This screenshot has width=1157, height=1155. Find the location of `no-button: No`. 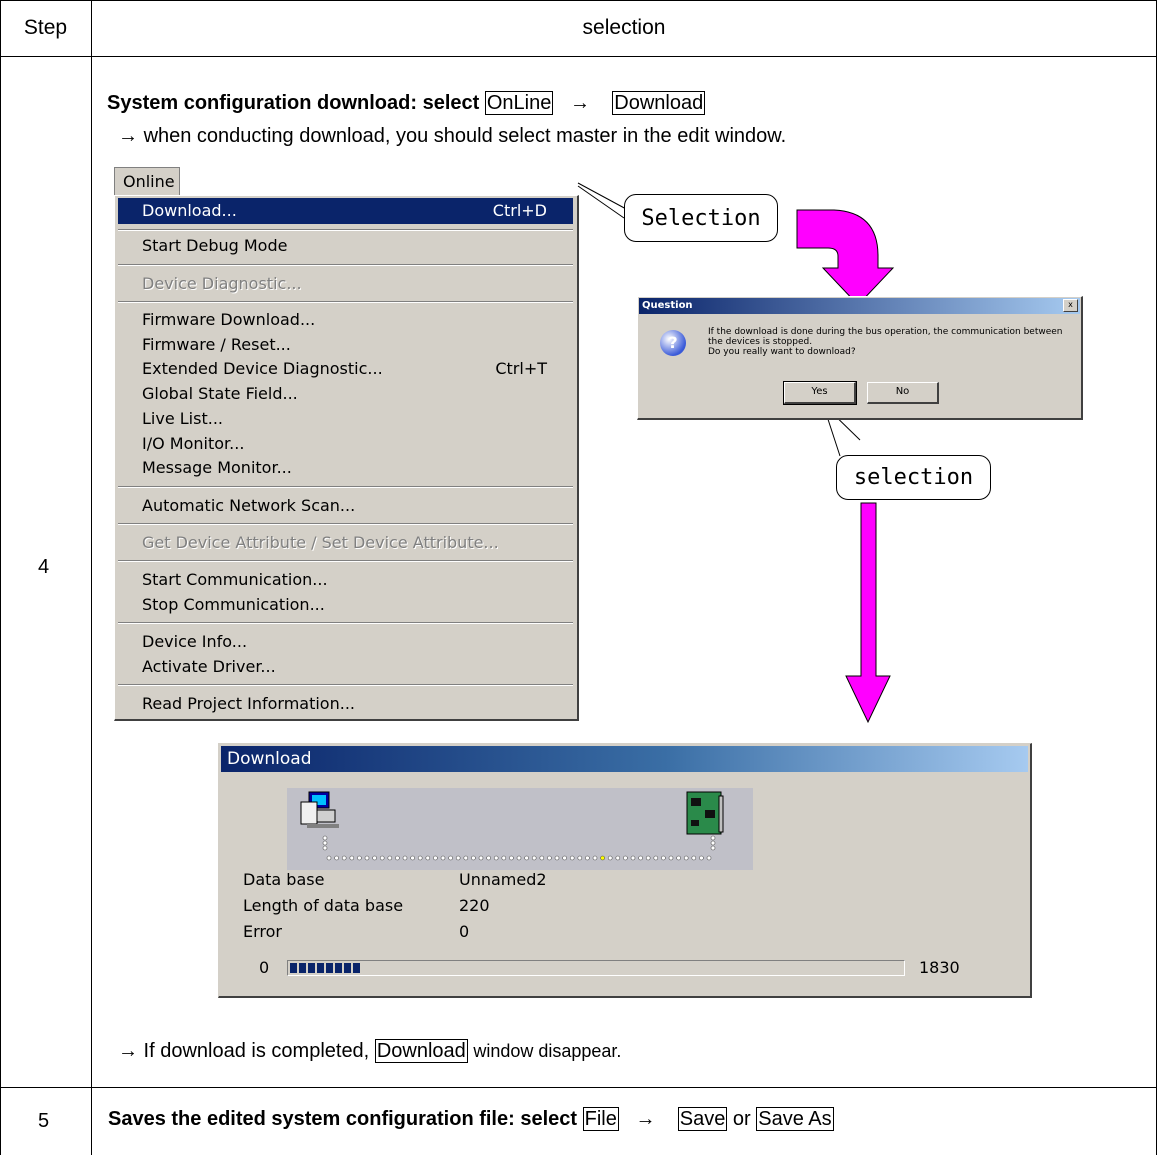

no-button: No is located at coordinates (903, 393).